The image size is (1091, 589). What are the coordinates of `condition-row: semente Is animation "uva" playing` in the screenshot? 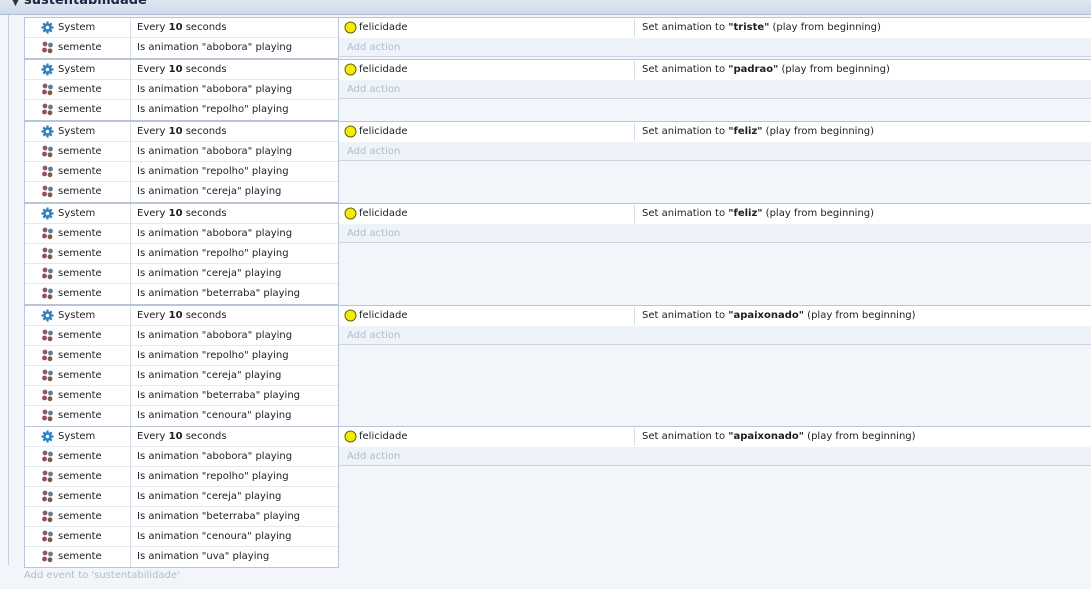 It's located at (181, 557).